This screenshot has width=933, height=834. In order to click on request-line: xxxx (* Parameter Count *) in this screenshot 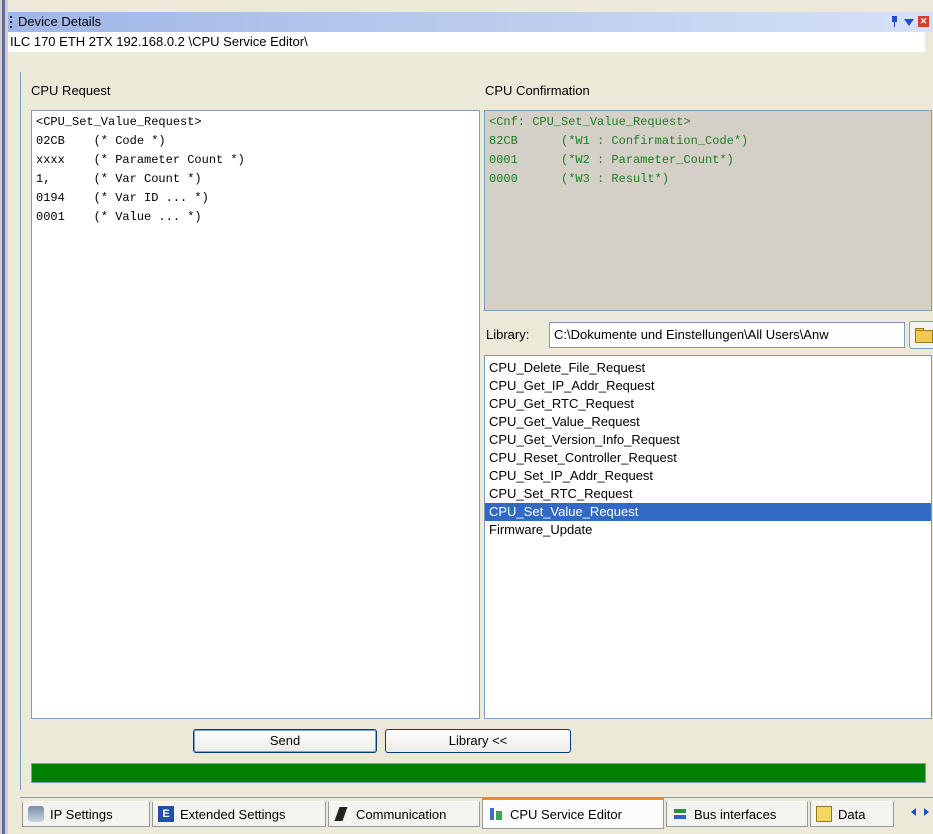, I will do `click(140, 160)`.